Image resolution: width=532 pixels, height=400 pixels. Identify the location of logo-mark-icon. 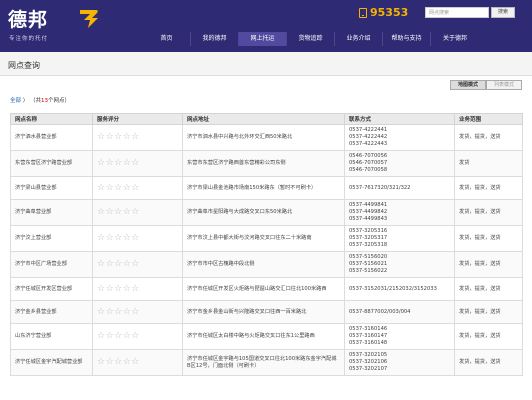
(89, 19).